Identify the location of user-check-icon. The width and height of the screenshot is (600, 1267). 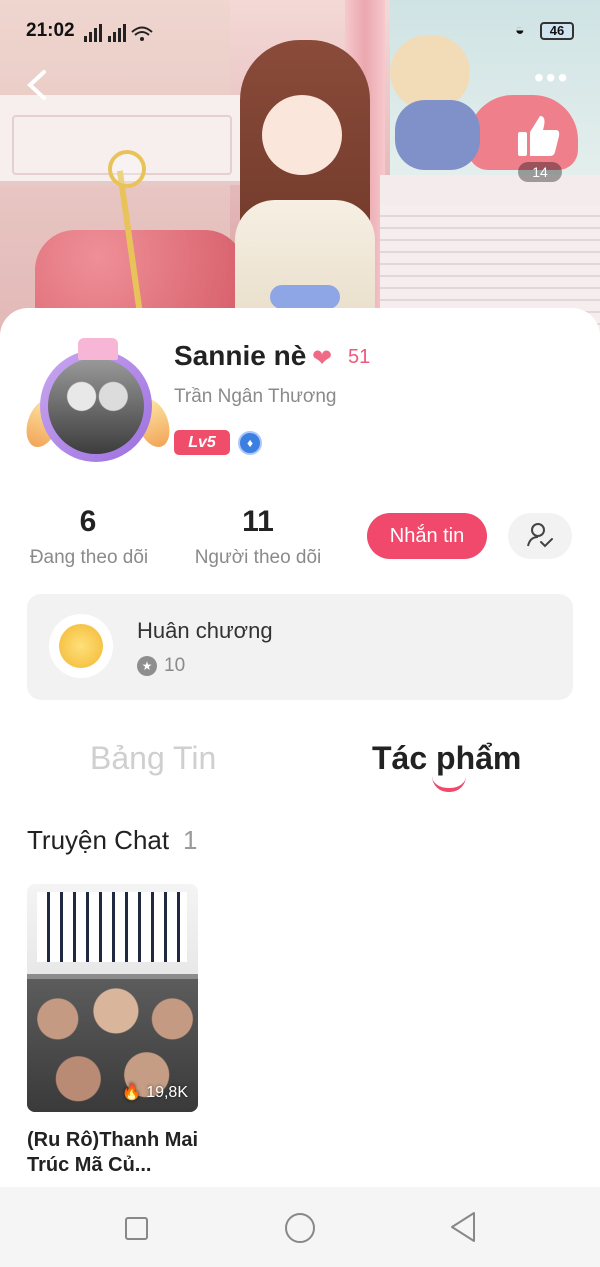
(540, 535).